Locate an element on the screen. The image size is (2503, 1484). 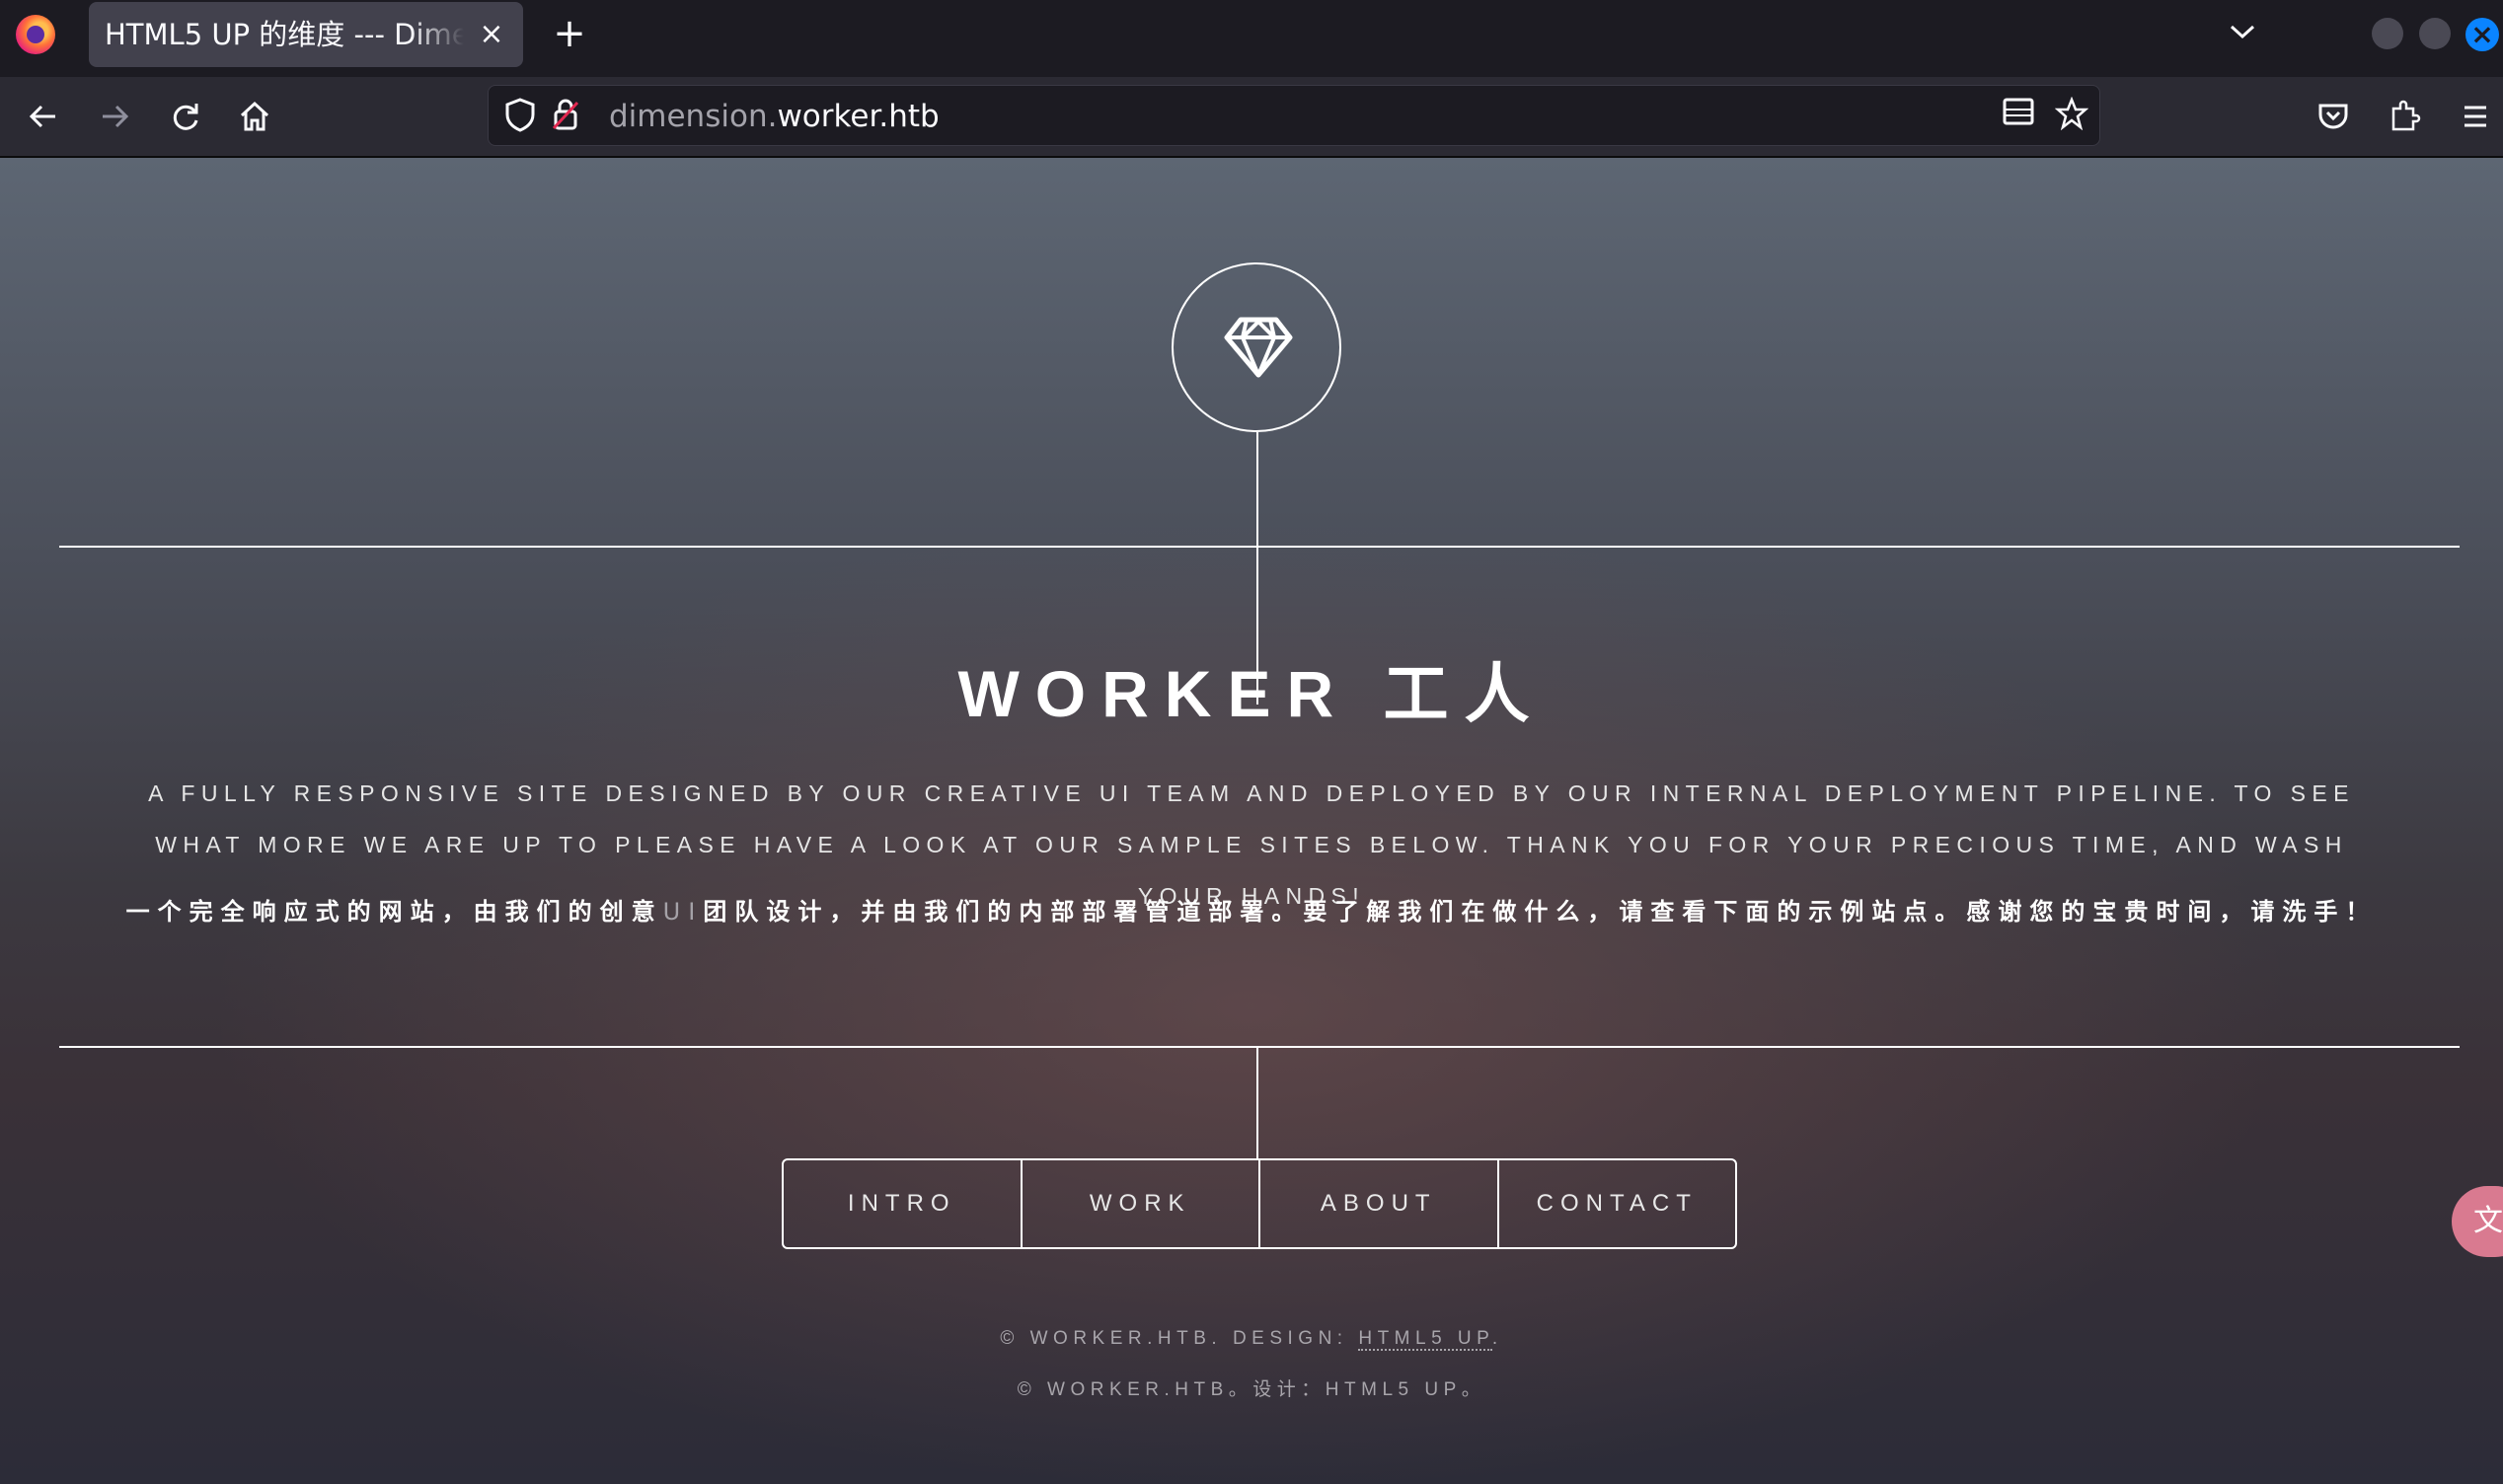
footer-html5up-link: HTML5 UP is located at coordinates (1425, 1339).